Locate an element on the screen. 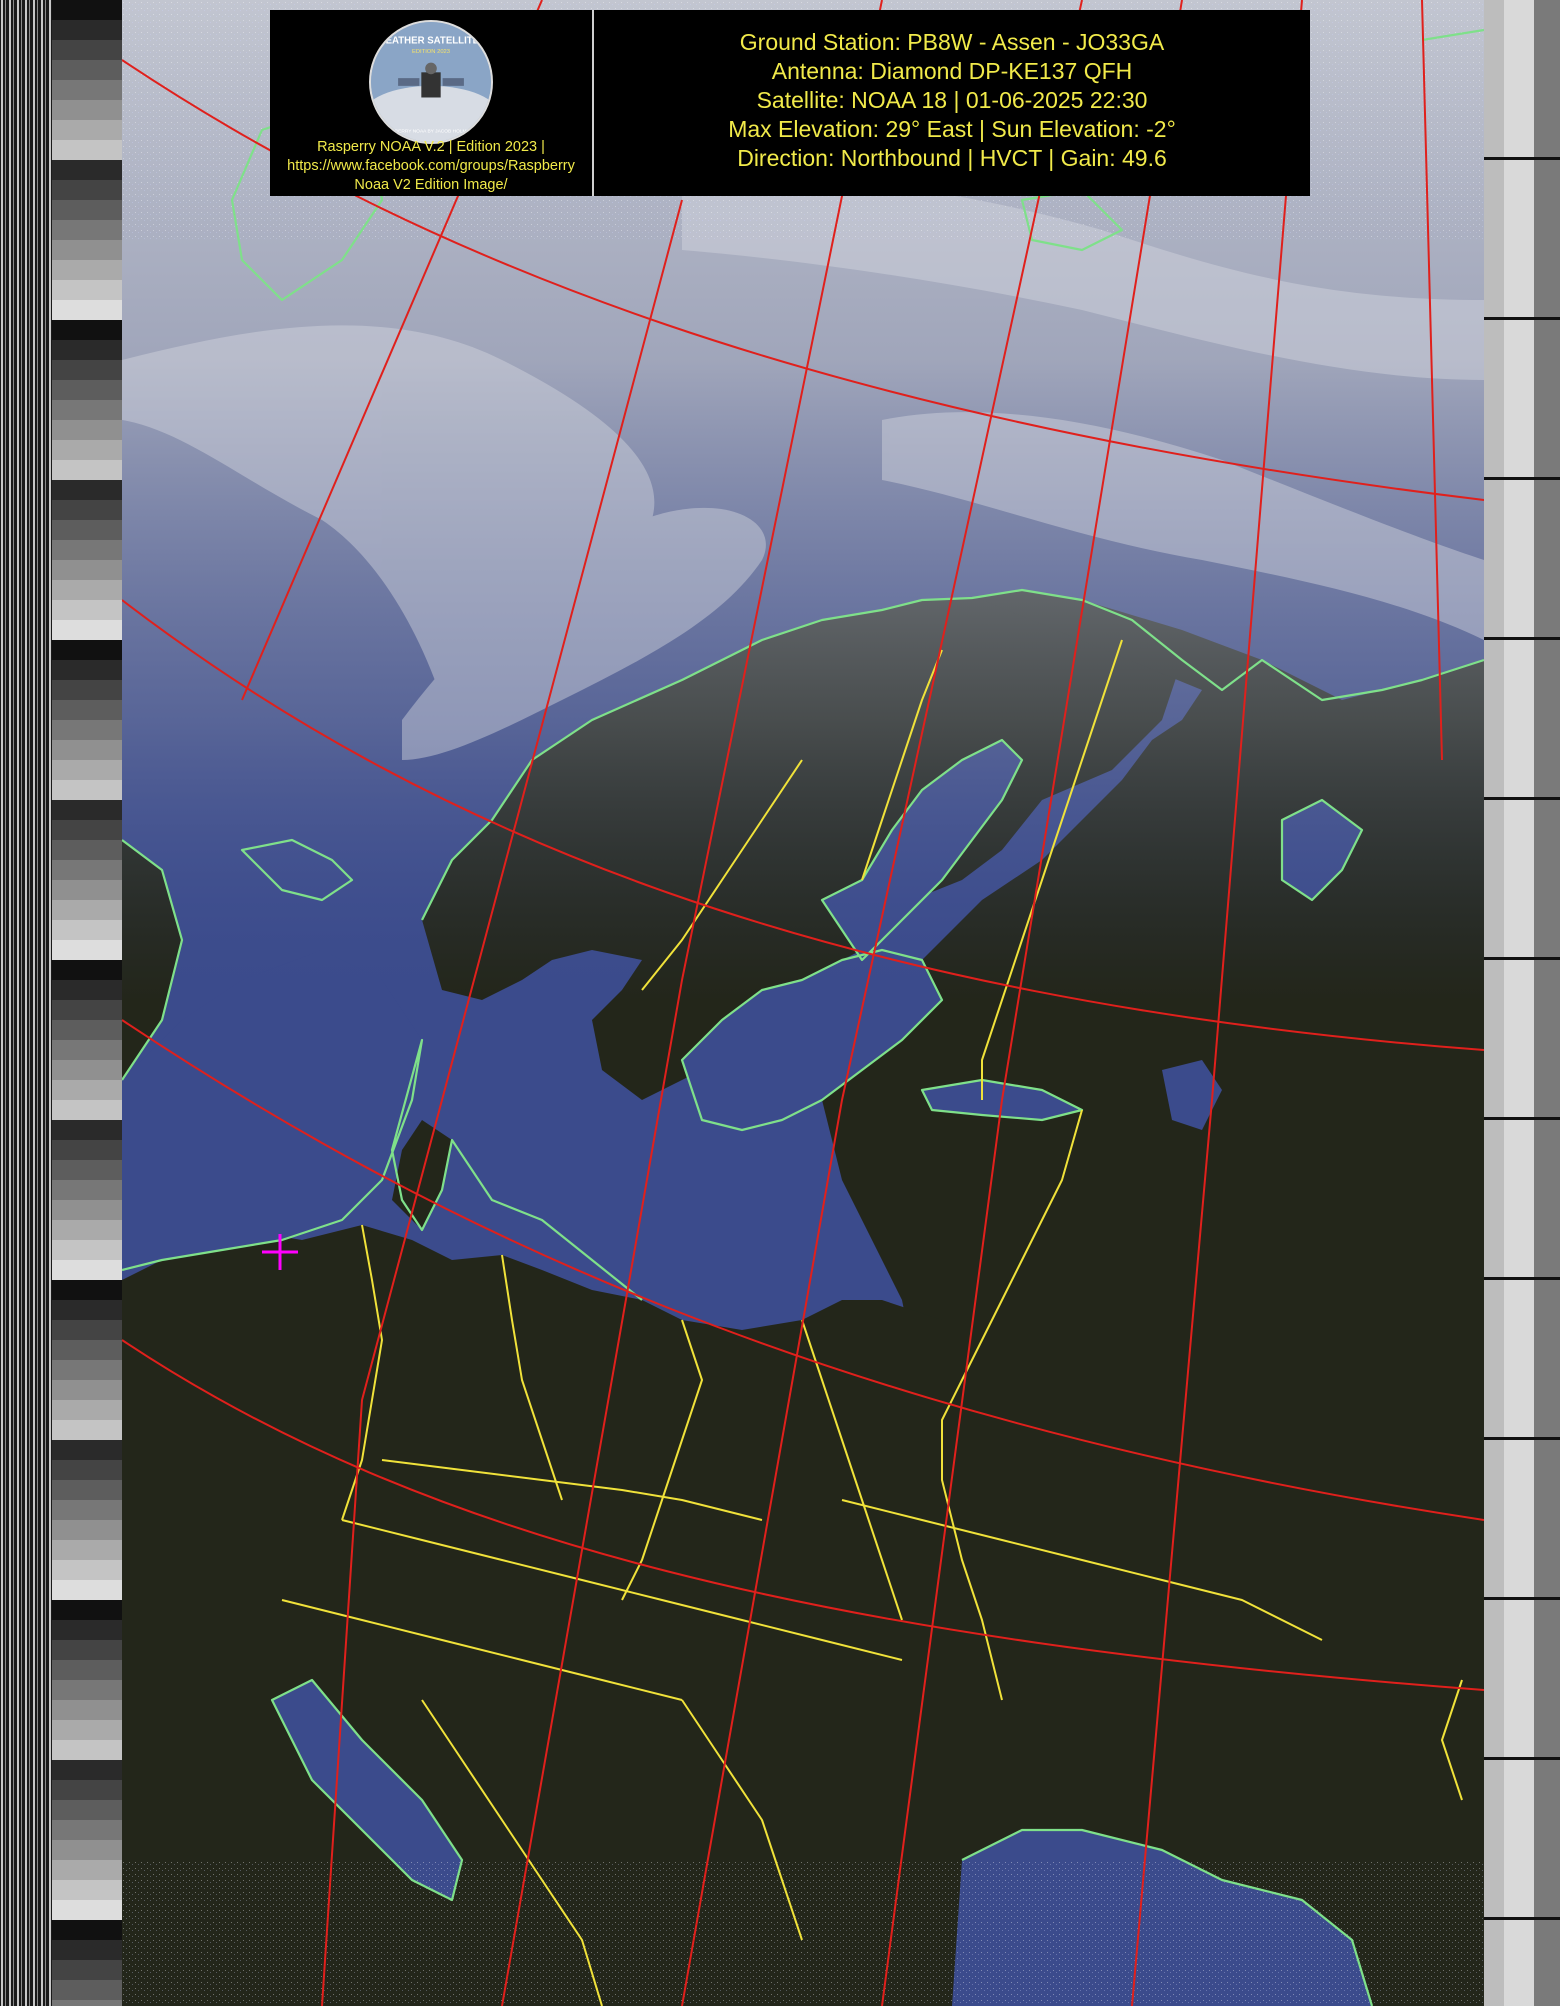 Image resolution: width=1560 pixels, height=2006 pixels. telemetry-strip-left is located at coordinates (61, 1003).